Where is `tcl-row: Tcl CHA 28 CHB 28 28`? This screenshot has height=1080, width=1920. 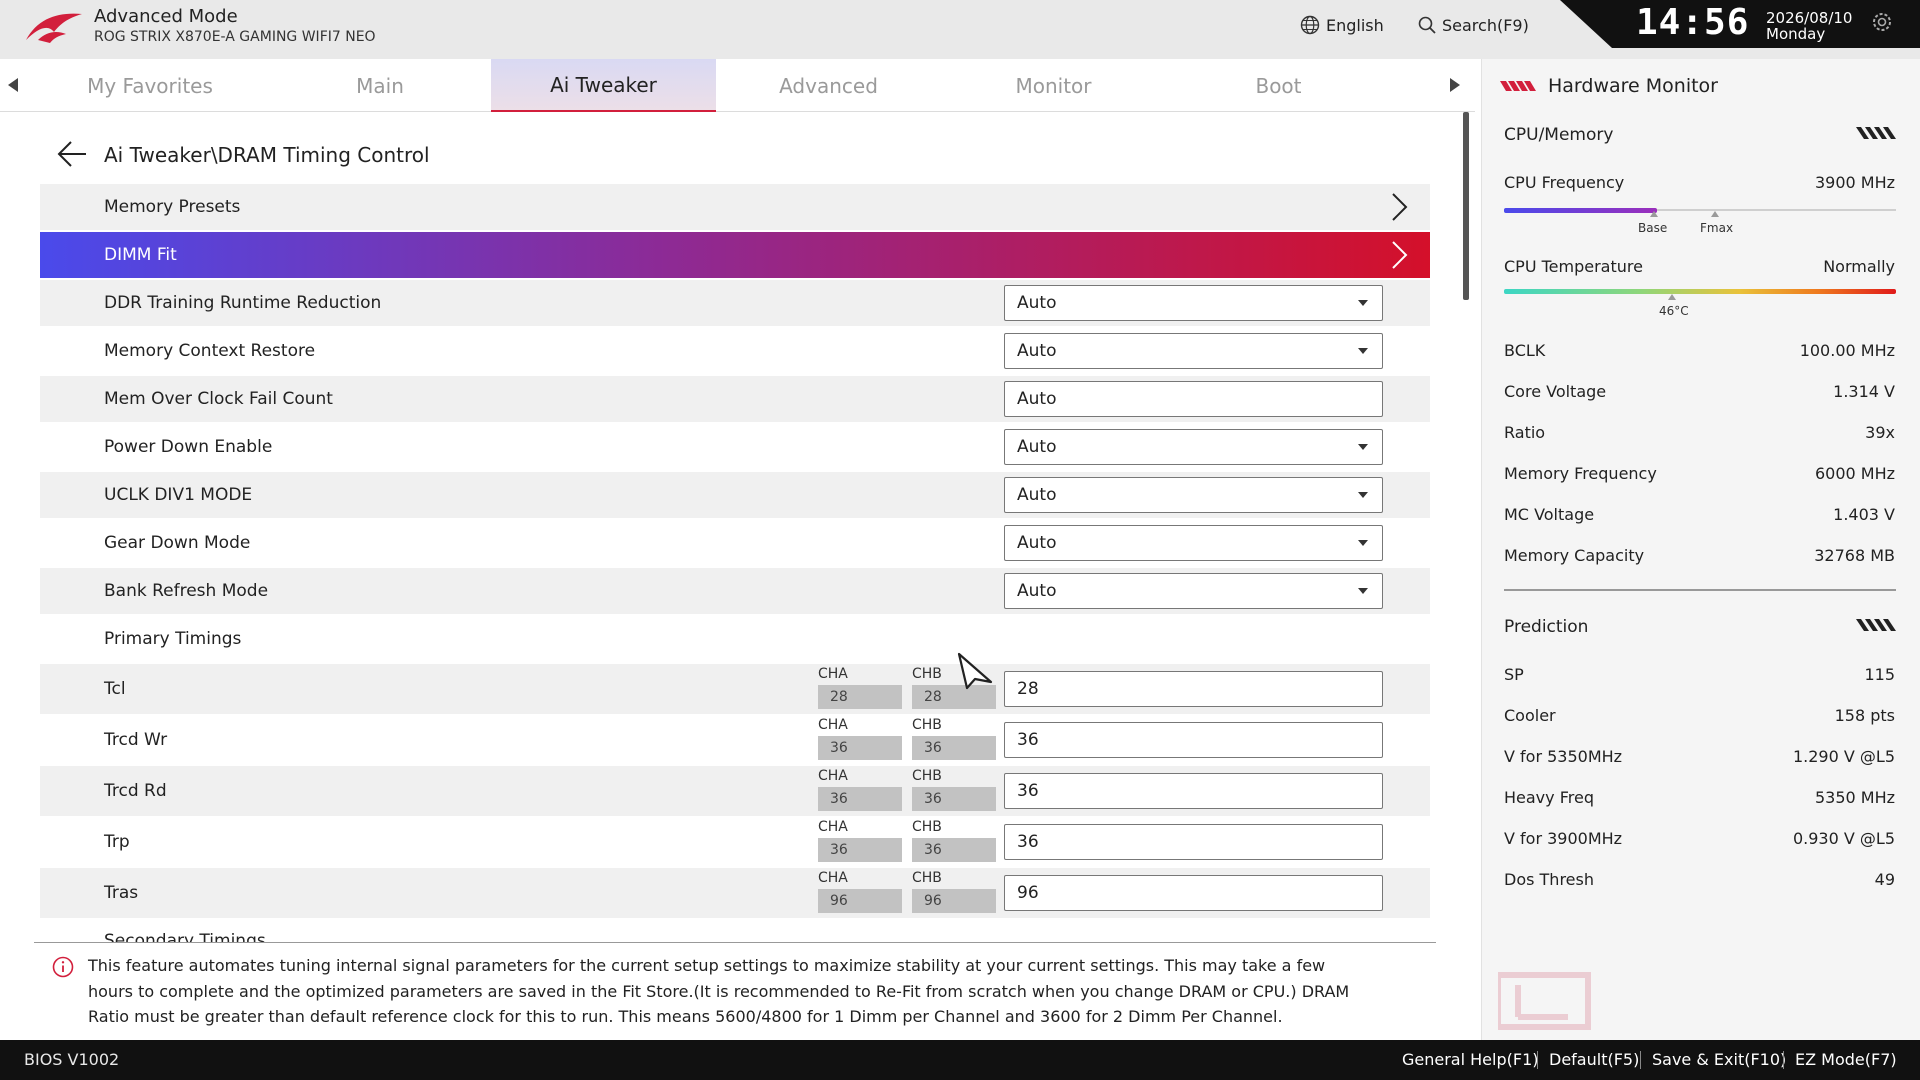 tcl-row: Tcl CHA 28 CHB 28 28 is located at coordinates (735, 689).